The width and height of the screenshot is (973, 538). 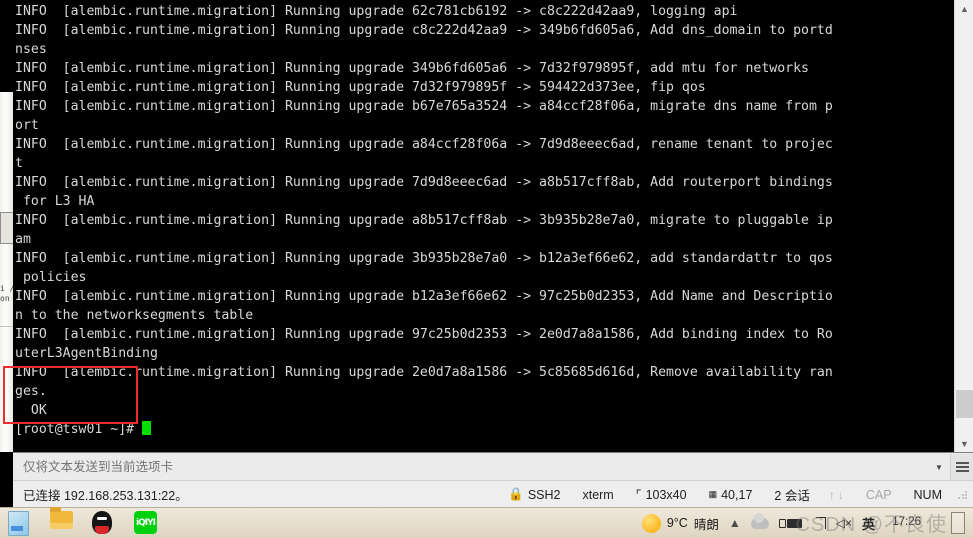 I want to click on file-explorer-icon, so click(x=62, y=523).